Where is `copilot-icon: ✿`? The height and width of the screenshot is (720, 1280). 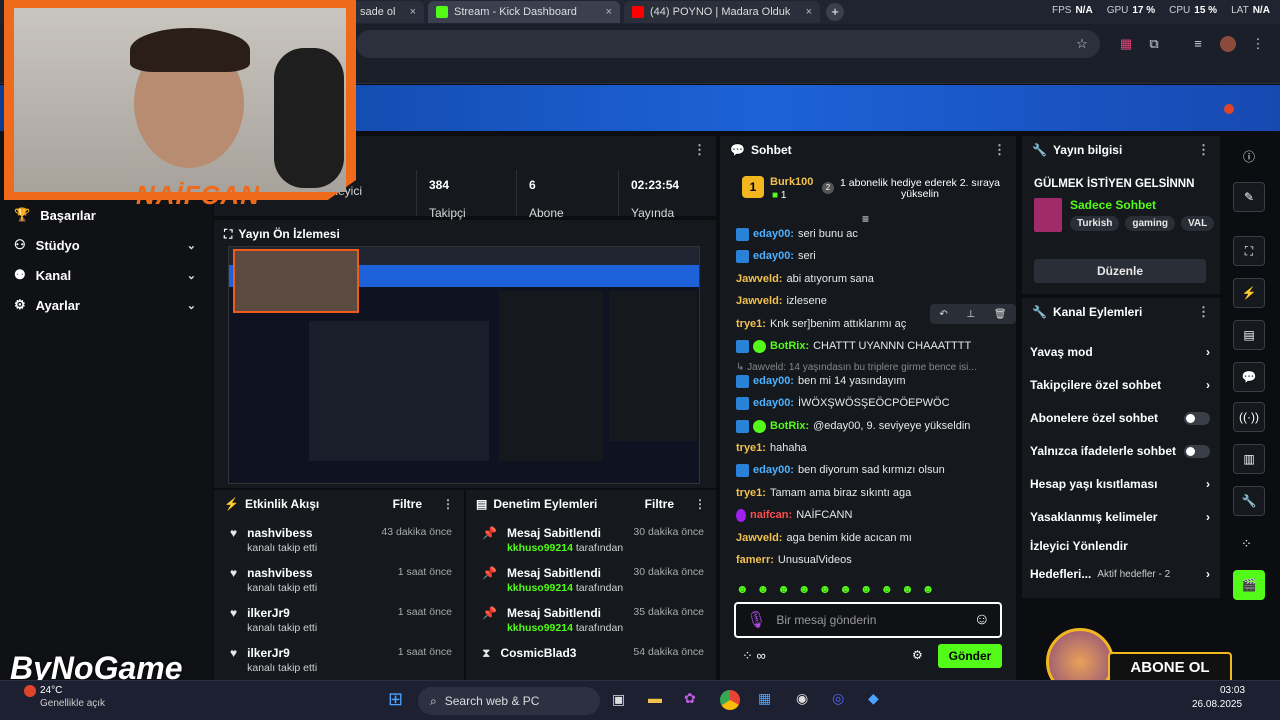 copilot-icon: ✿ is located at coordinates (690, 698).